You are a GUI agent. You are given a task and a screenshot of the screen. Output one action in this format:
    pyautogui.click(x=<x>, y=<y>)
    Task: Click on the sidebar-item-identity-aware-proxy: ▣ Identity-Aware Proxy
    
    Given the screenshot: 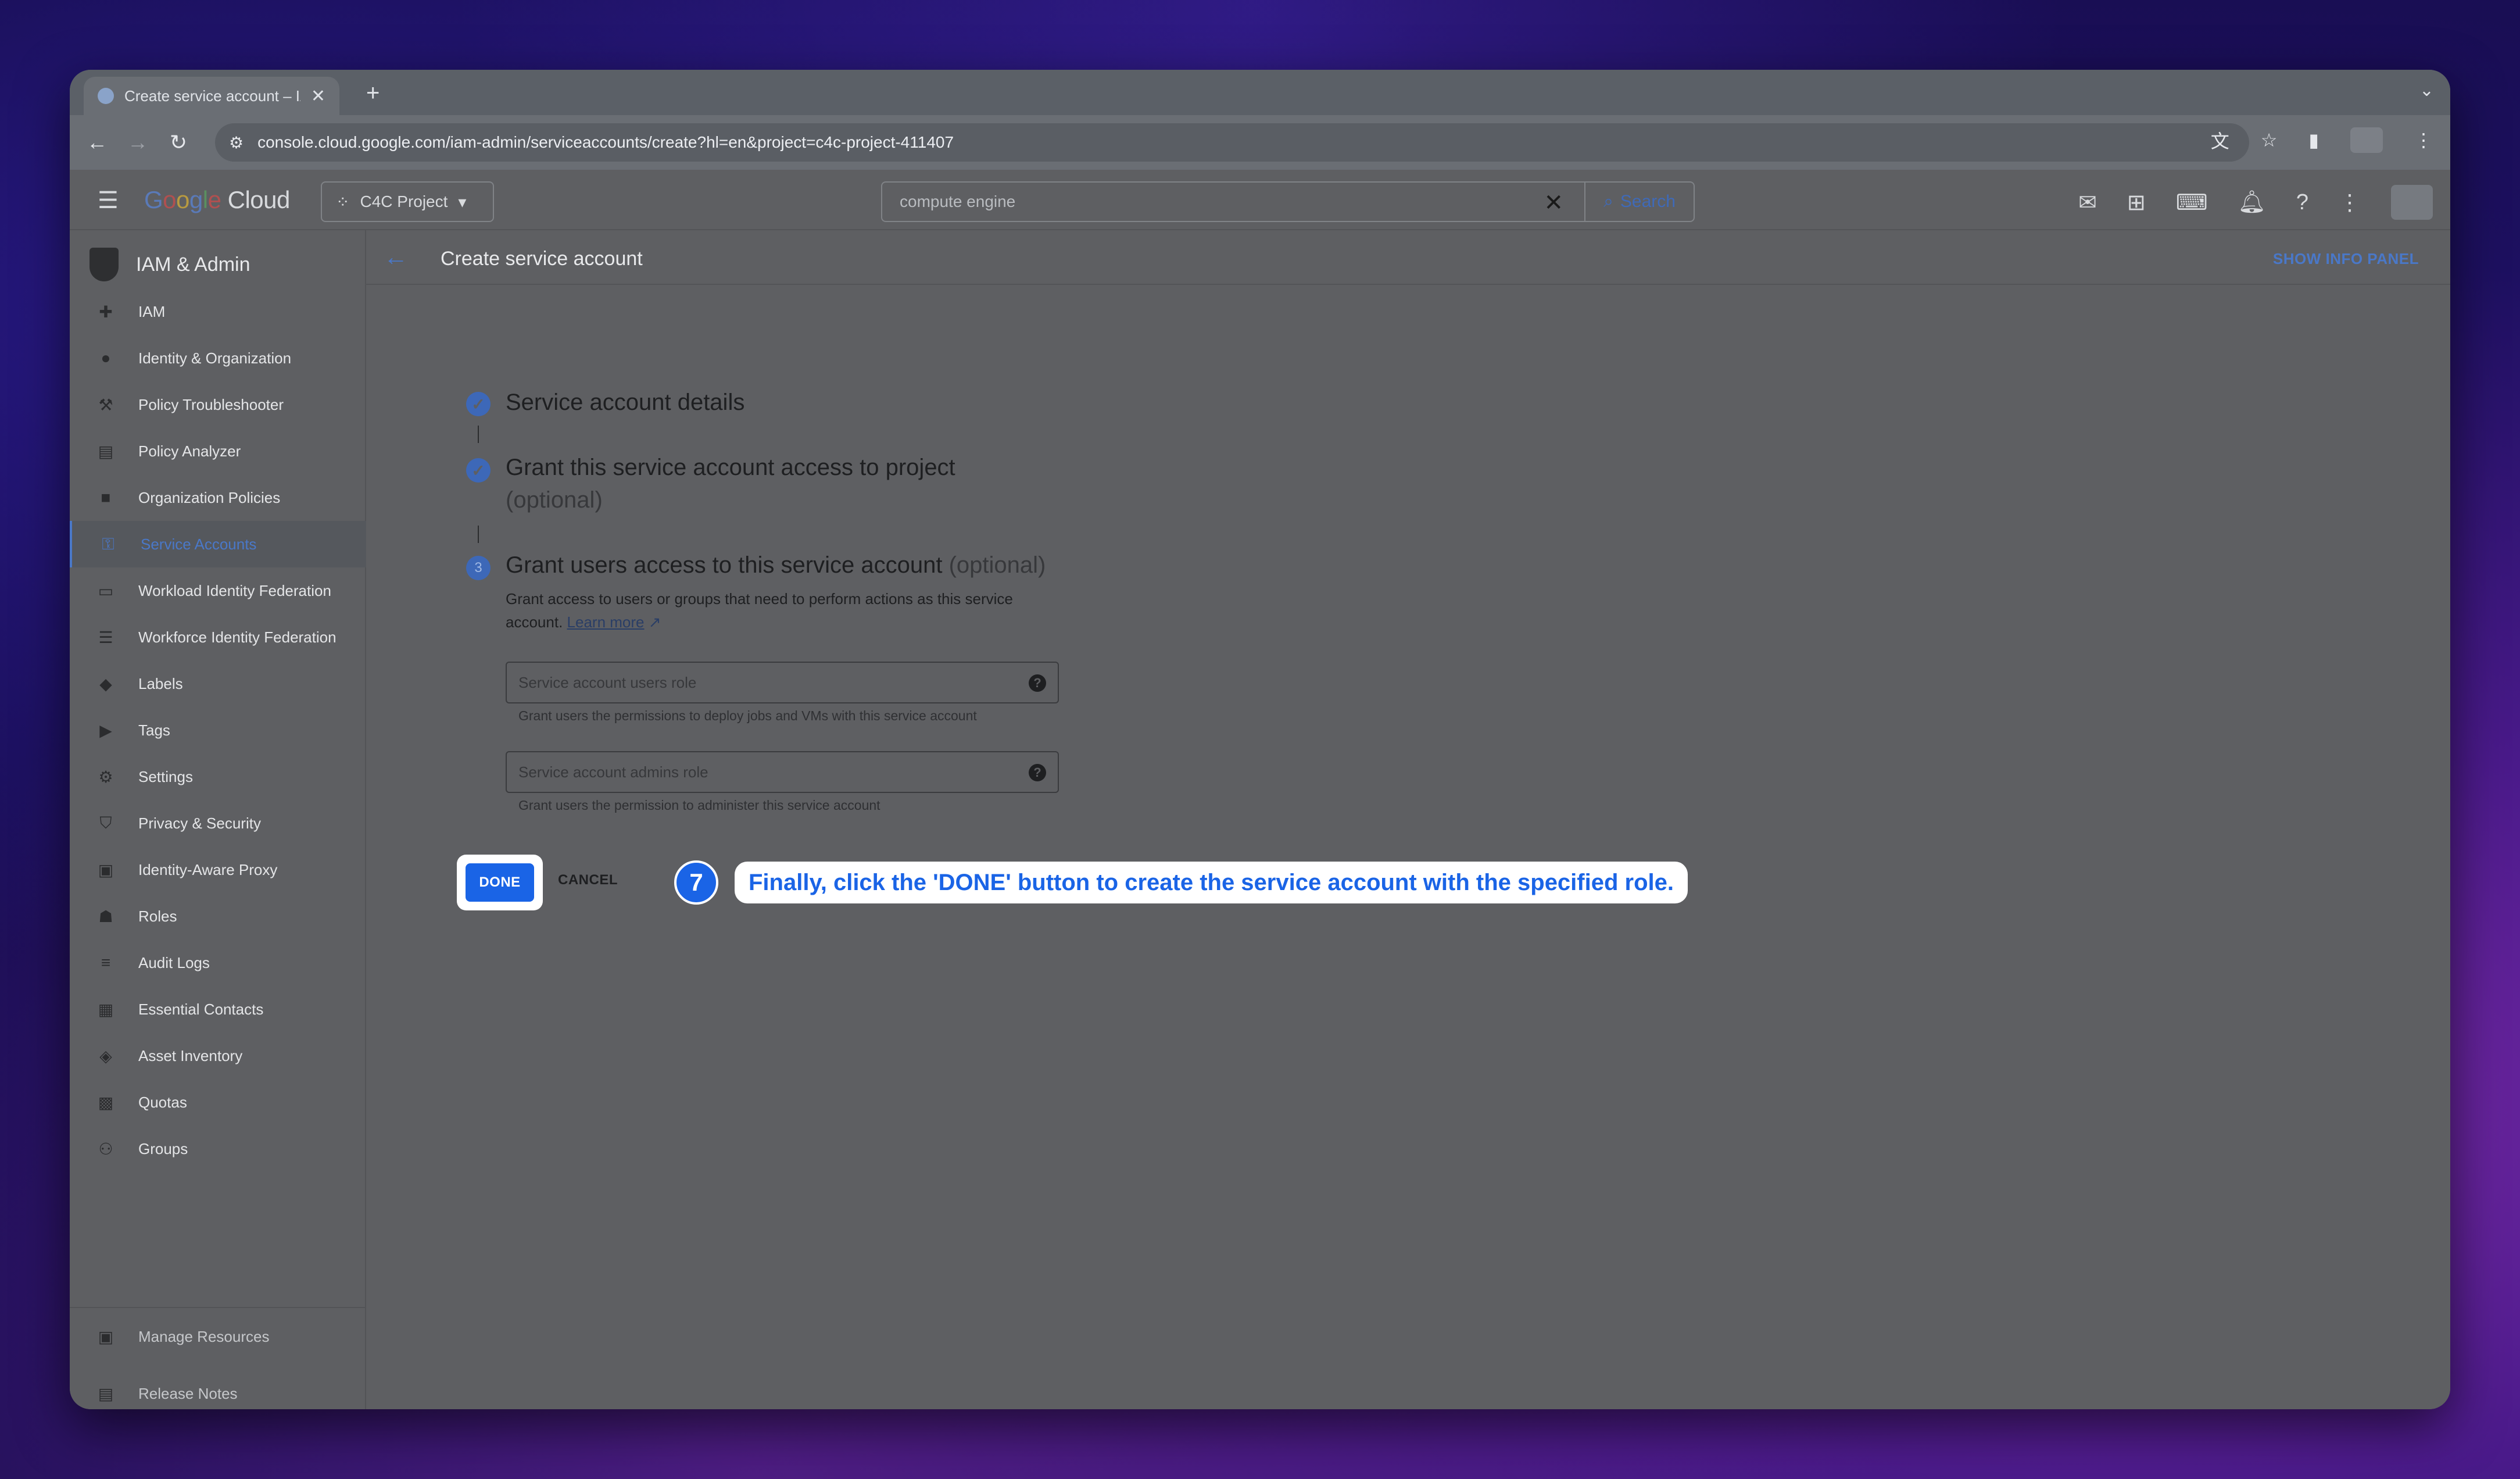 What is the action you would take?
    pyautogui.click(x=218, y=869)
    